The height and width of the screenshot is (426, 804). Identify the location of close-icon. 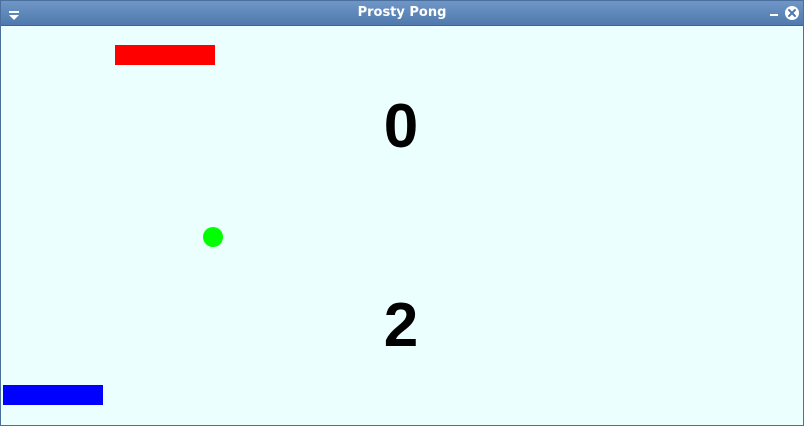
(792, 13).